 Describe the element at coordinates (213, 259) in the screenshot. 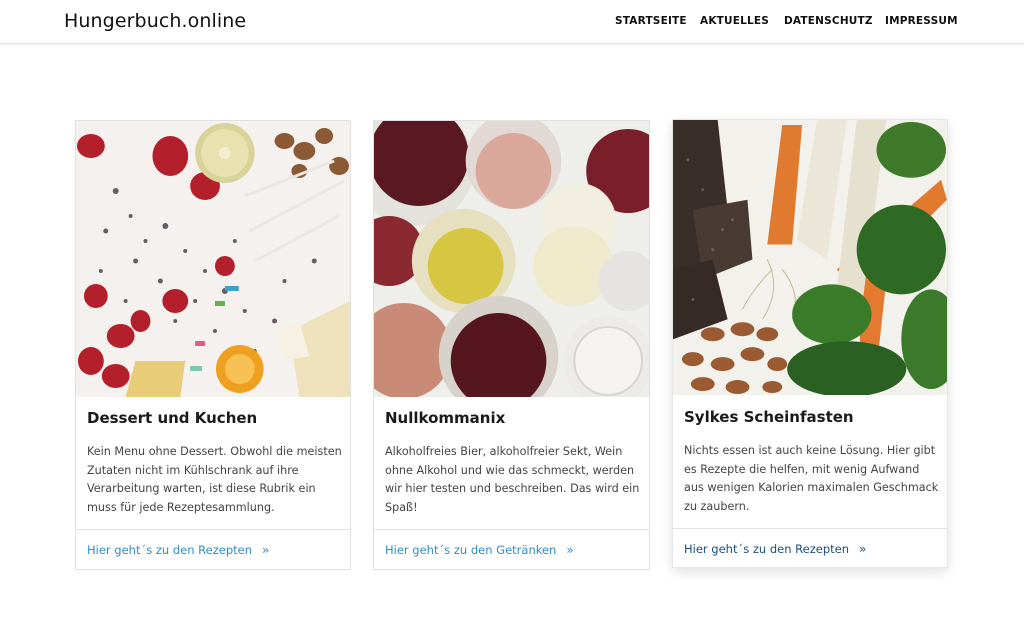

I see `dessert-image` at that location.